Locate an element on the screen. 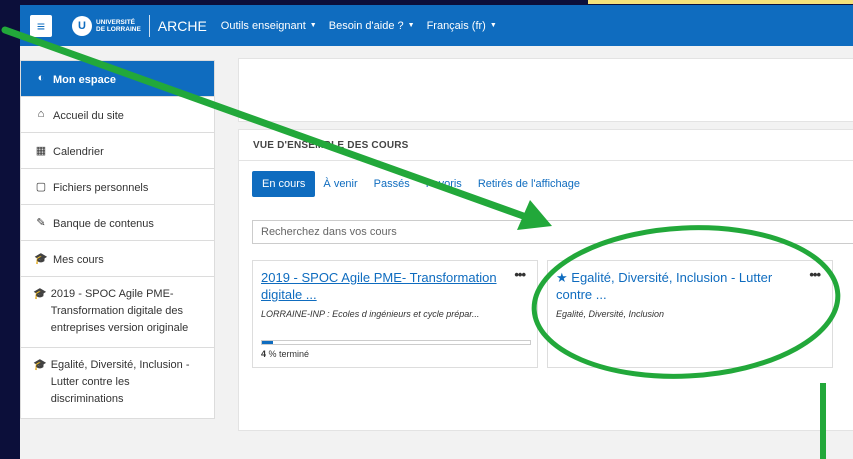  yellow-strip is located at coordinates (720, 2).